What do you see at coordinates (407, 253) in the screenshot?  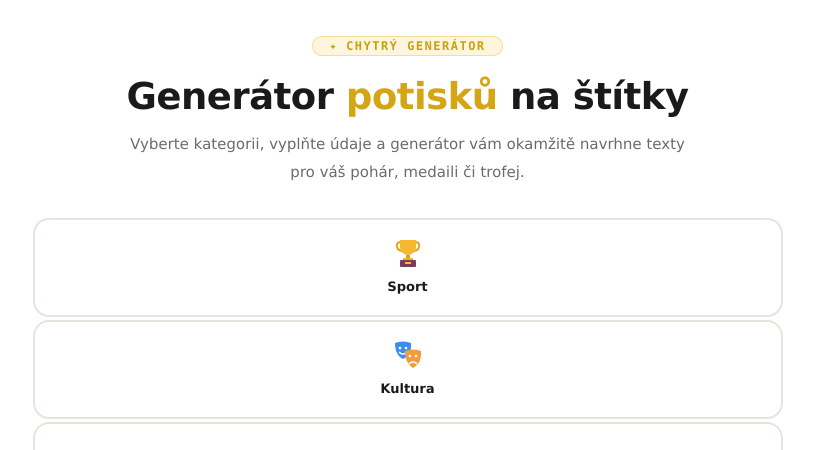 I see `trophy-icon` at bounding box center [407, 253].